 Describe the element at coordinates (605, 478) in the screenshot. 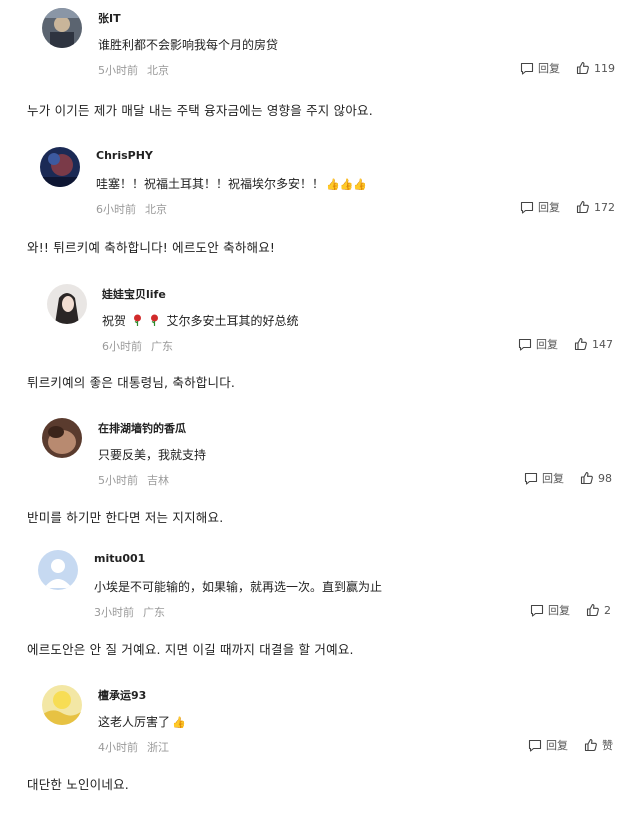

I see `like-count: 98` at that location.